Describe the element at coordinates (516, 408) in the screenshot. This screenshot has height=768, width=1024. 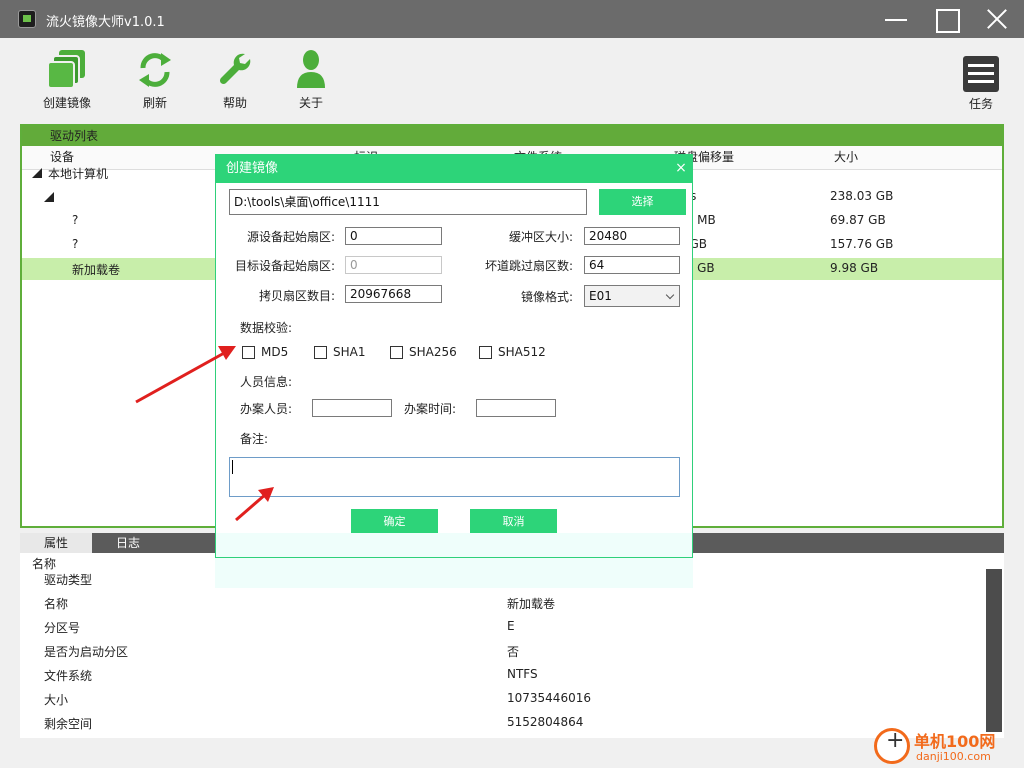
I see `time-input` at that location.